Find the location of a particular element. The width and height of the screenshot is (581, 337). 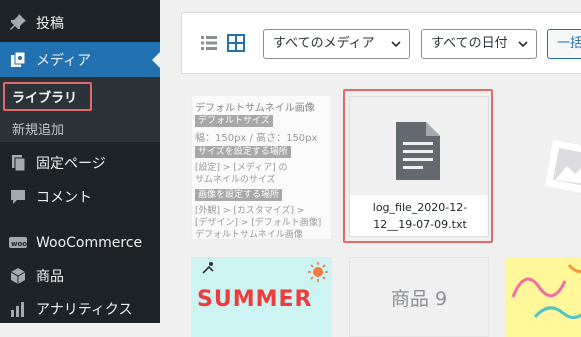

default-thumb-line3c: デフォルトサムネイル画像 is located at coordinates (249, 235).